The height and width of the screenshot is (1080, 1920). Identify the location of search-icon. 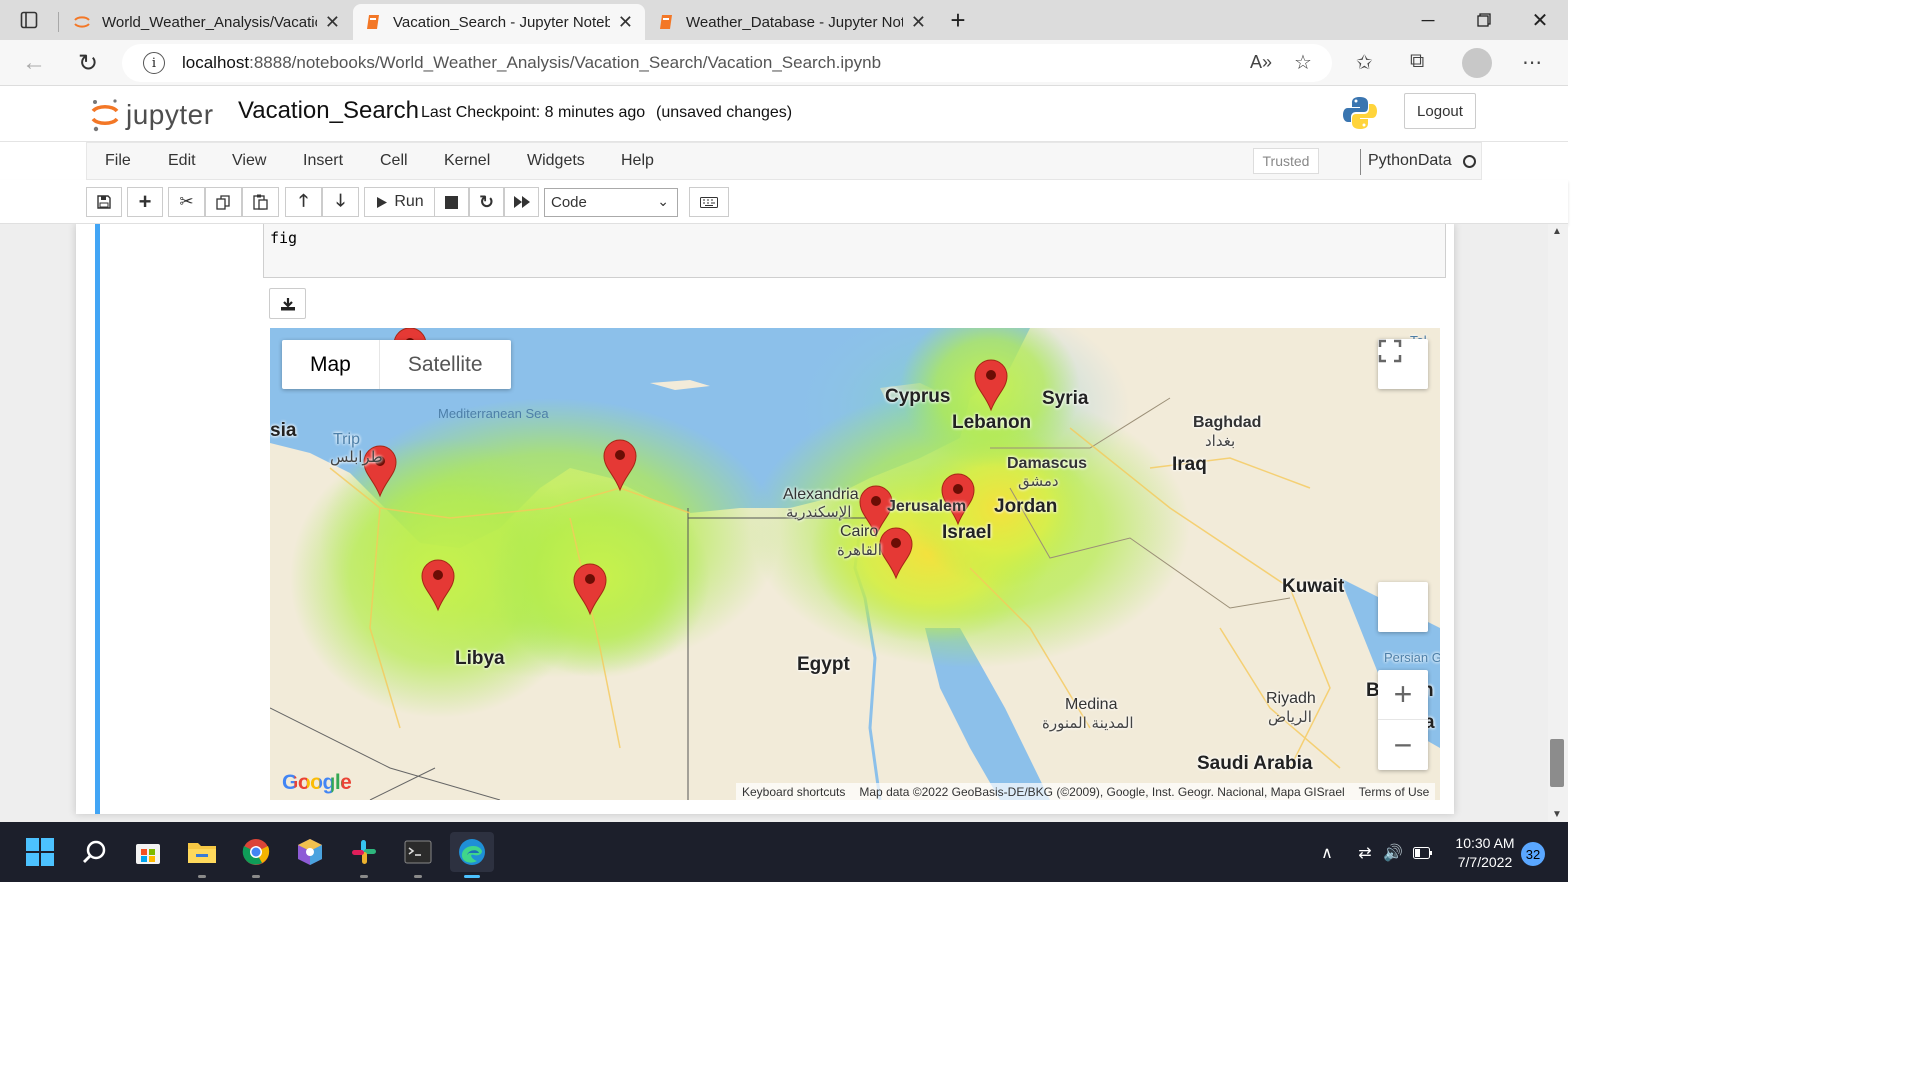
(94, 851).